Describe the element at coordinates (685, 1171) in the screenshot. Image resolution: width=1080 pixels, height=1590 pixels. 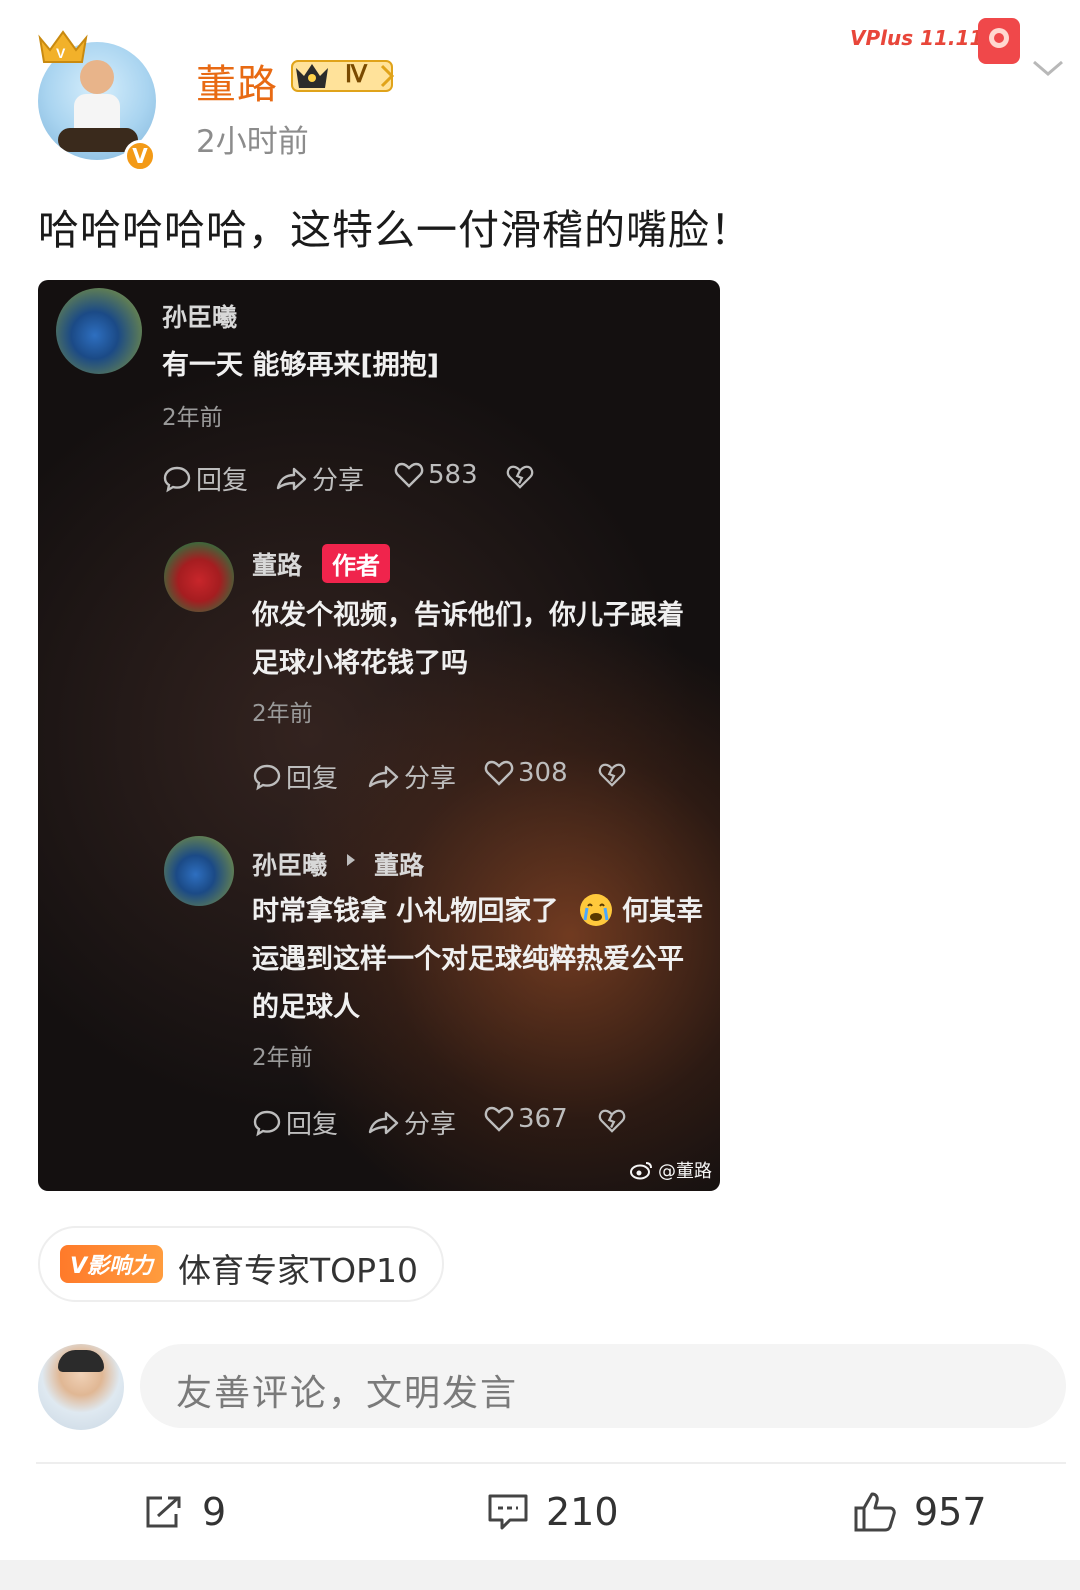
I see `watermark-text: @董路` at that location.